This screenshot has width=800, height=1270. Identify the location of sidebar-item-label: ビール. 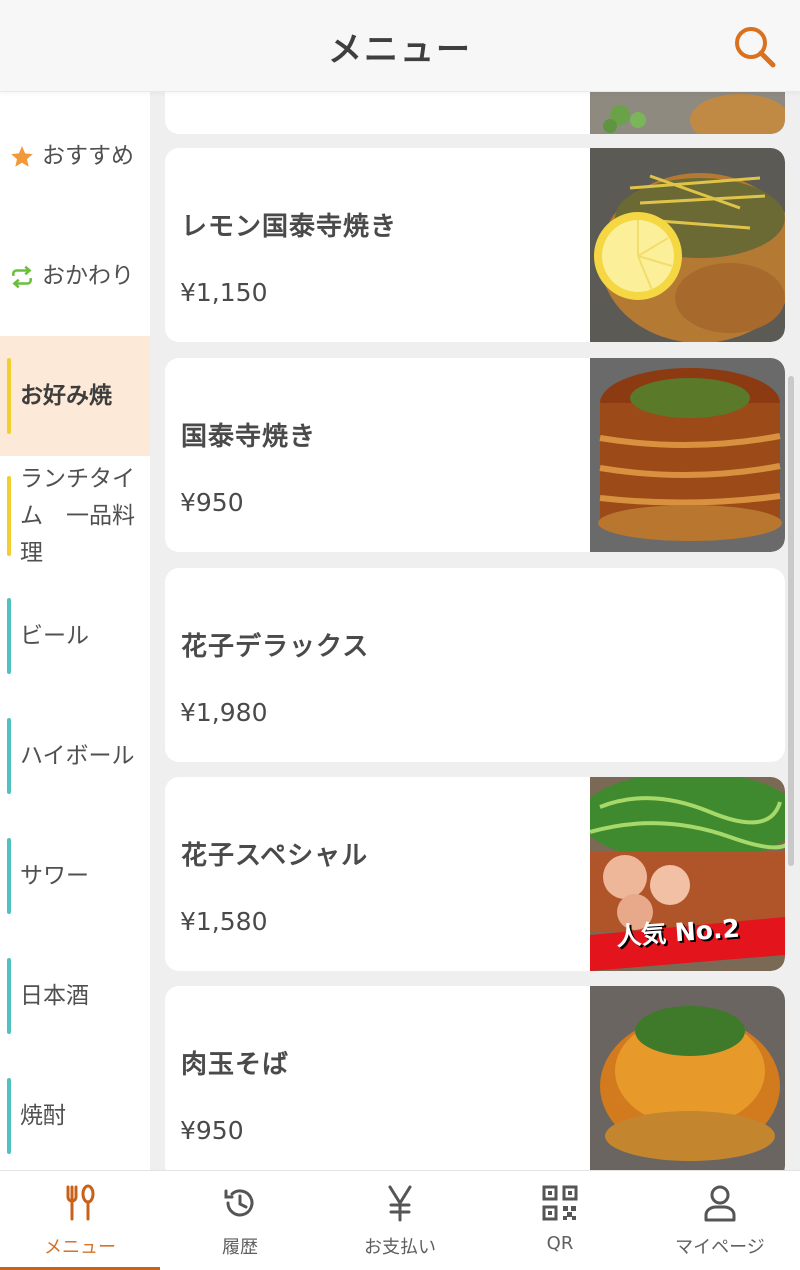
(54, 635).